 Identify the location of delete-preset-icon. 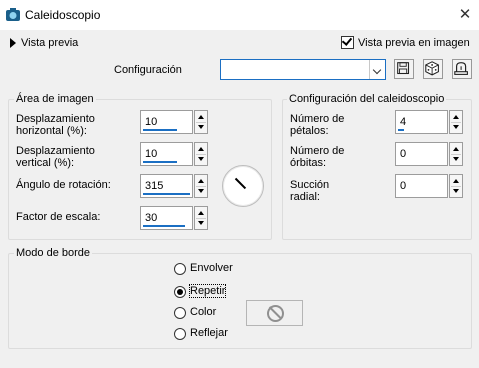
(461, 68).